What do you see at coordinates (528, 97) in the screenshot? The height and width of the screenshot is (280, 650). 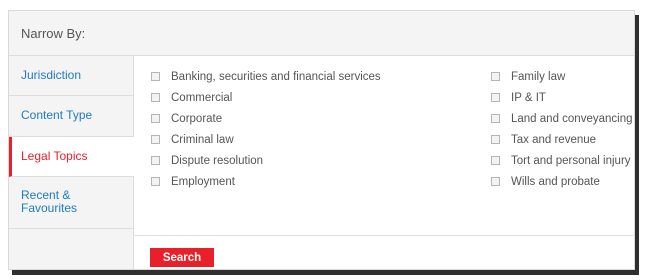 I see `topic-label: IP & IT` at bounding box center [528, 97].